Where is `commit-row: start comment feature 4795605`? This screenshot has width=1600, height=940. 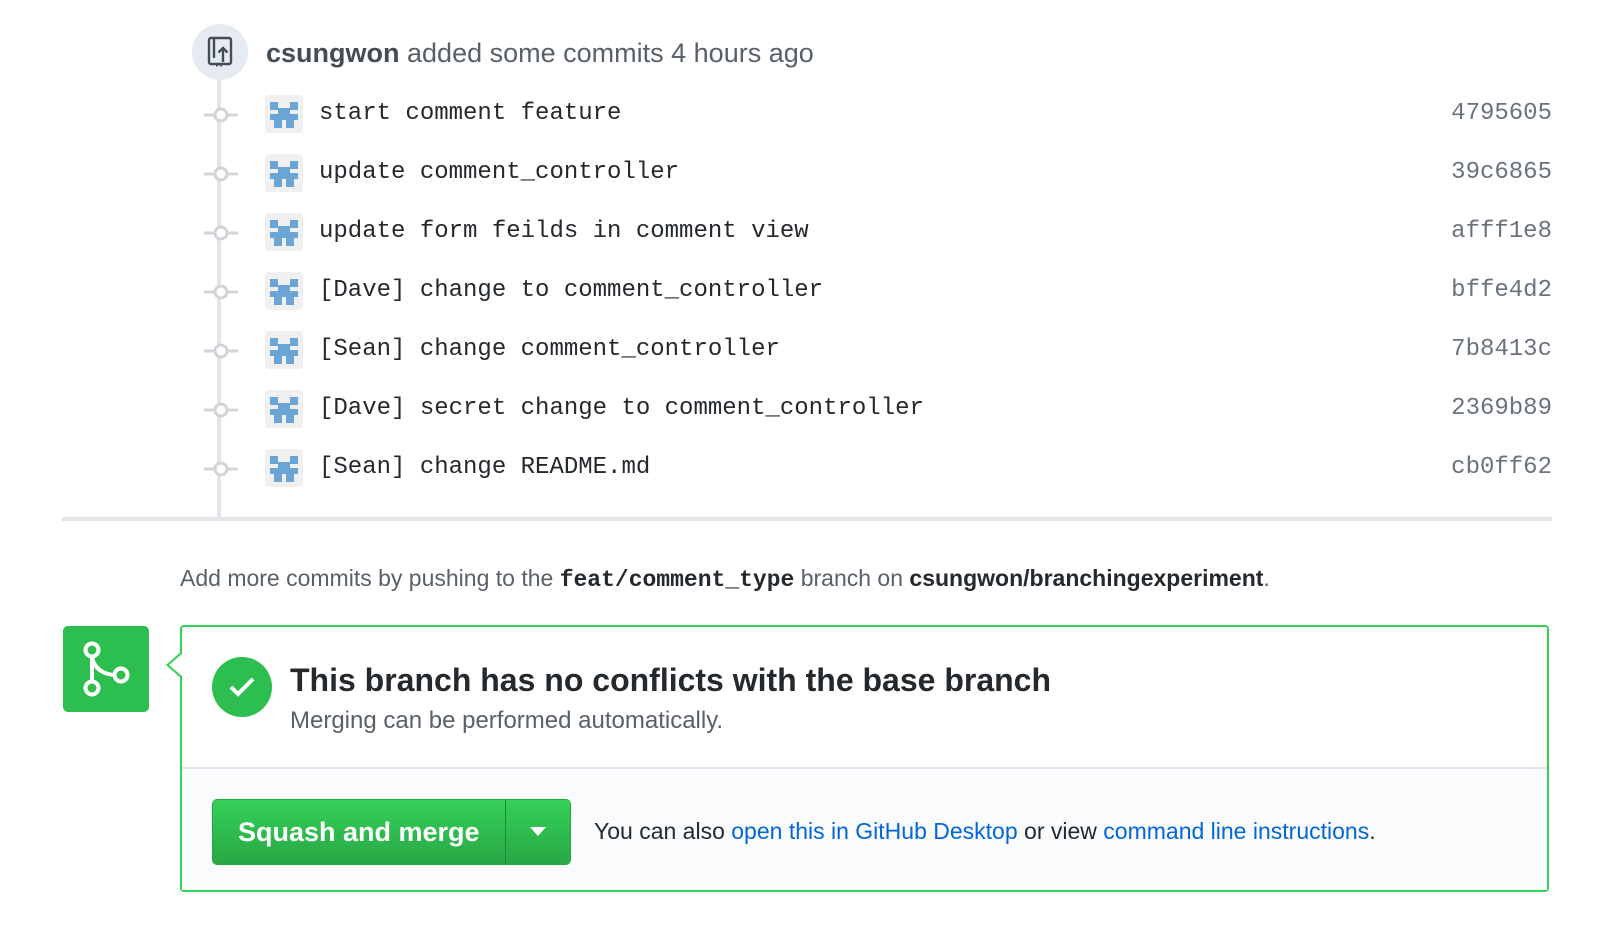 commit-row: start comment feature 4795605 is located at coordinates (876, 115).